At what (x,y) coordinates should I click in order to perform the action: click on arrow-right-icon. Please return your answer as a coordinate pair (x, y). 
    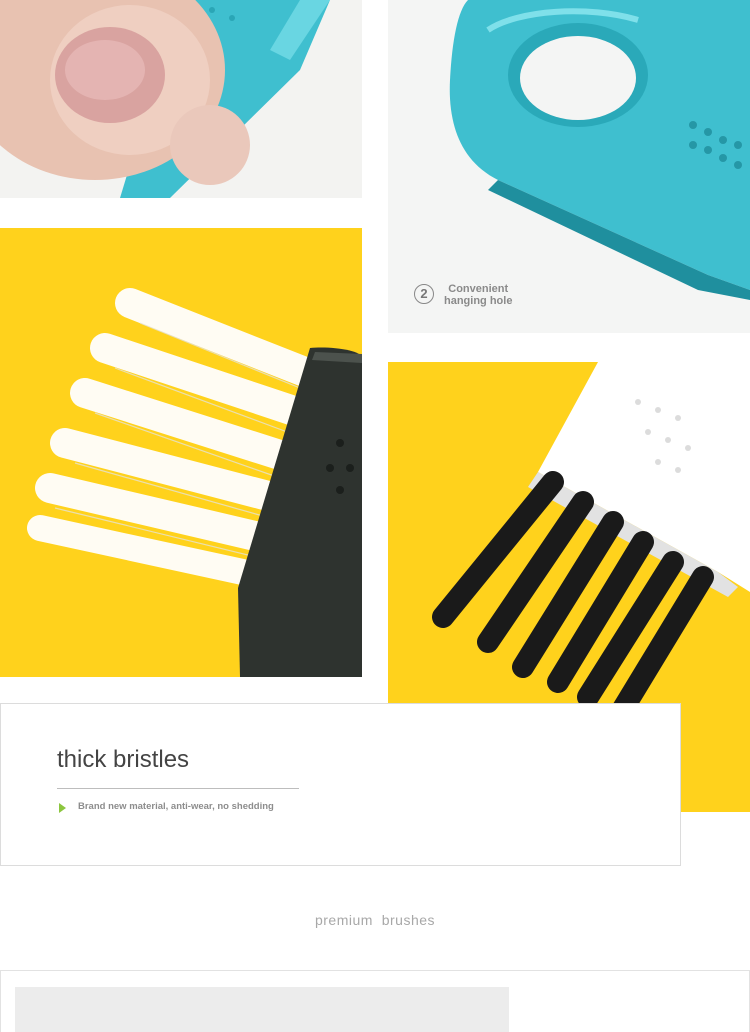
    Looking at the image, I should click on (62, 808).